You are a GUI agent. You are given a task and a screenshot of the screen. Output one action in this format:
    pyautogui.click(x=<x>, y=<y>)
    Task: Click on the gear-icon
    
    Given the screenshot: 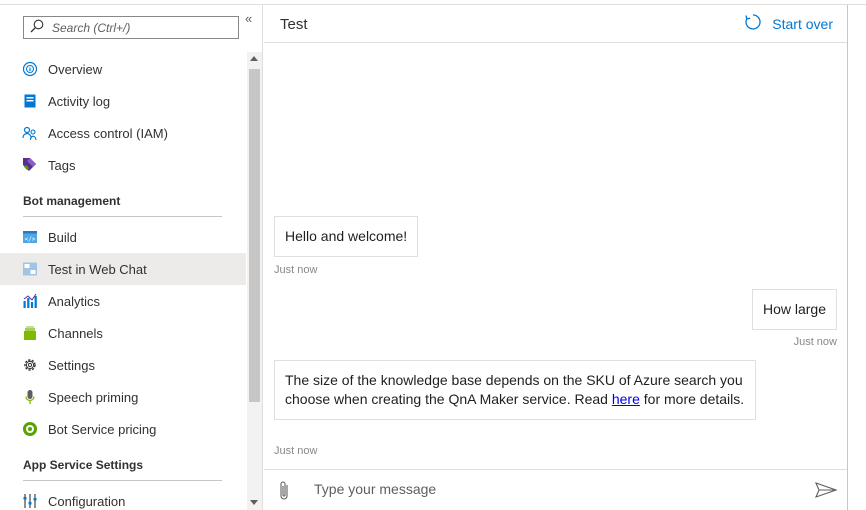 What is the action you would take?
    pyautogui.click(x=30, y=365)
    